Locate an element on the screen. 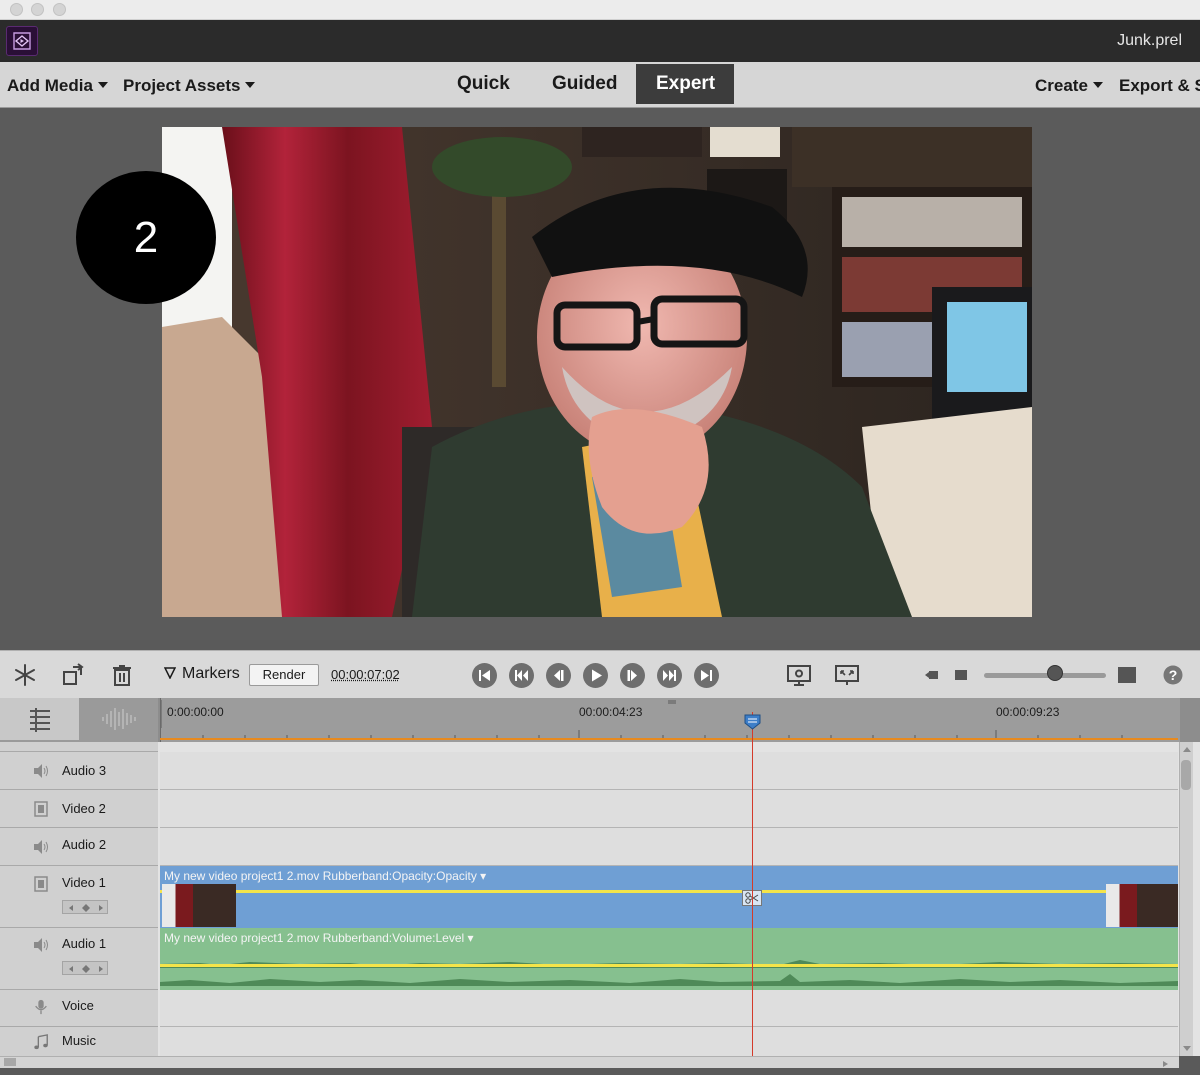 This screenshot has height=1075, width=1200. zoom-window-button is located at coordinates (59, 9).